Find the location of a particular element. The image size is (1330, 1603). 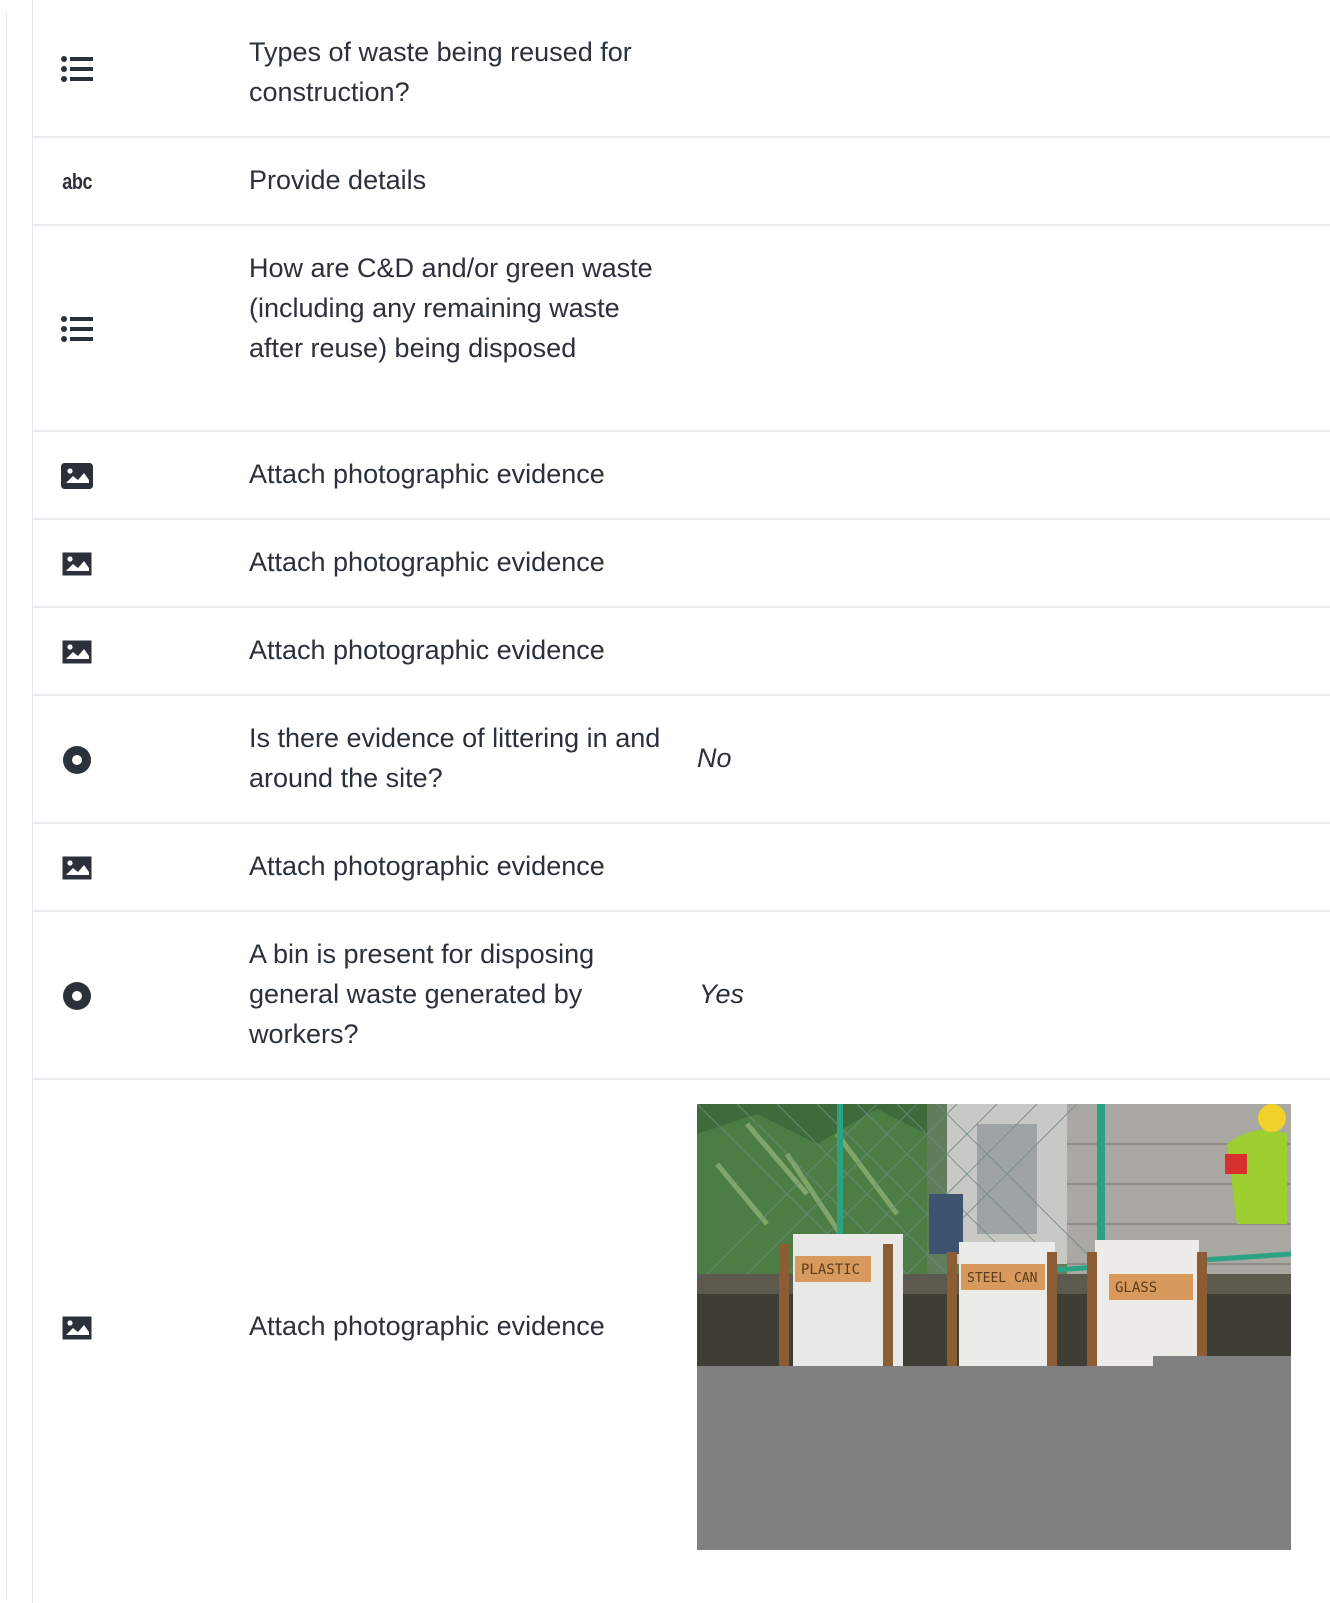

left-rule is located at coordinates (6, 805).